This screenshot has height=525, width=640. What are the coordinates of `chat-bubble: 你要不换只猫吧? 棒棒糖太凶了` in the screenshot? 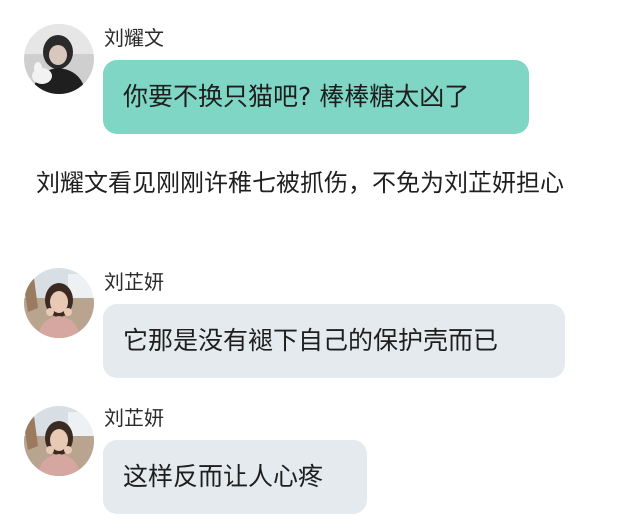 It's located at (316, 97).